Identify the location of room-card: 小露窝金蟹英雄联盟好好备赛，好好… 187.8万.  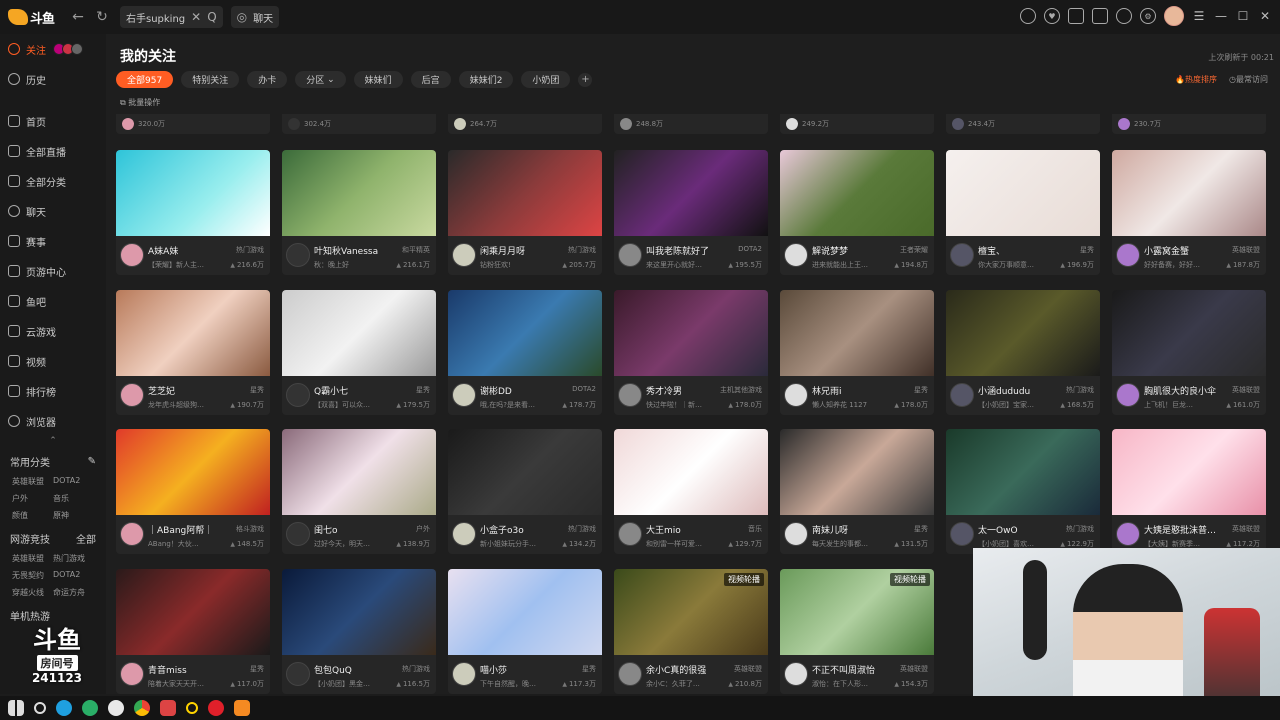
(1189, 212).